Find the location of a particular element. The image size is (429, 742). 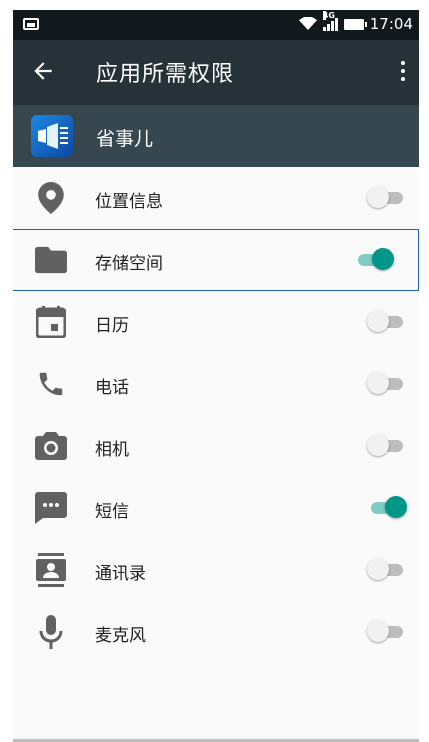

permission-label: 存储空间 is located at coordinates (129, 264).